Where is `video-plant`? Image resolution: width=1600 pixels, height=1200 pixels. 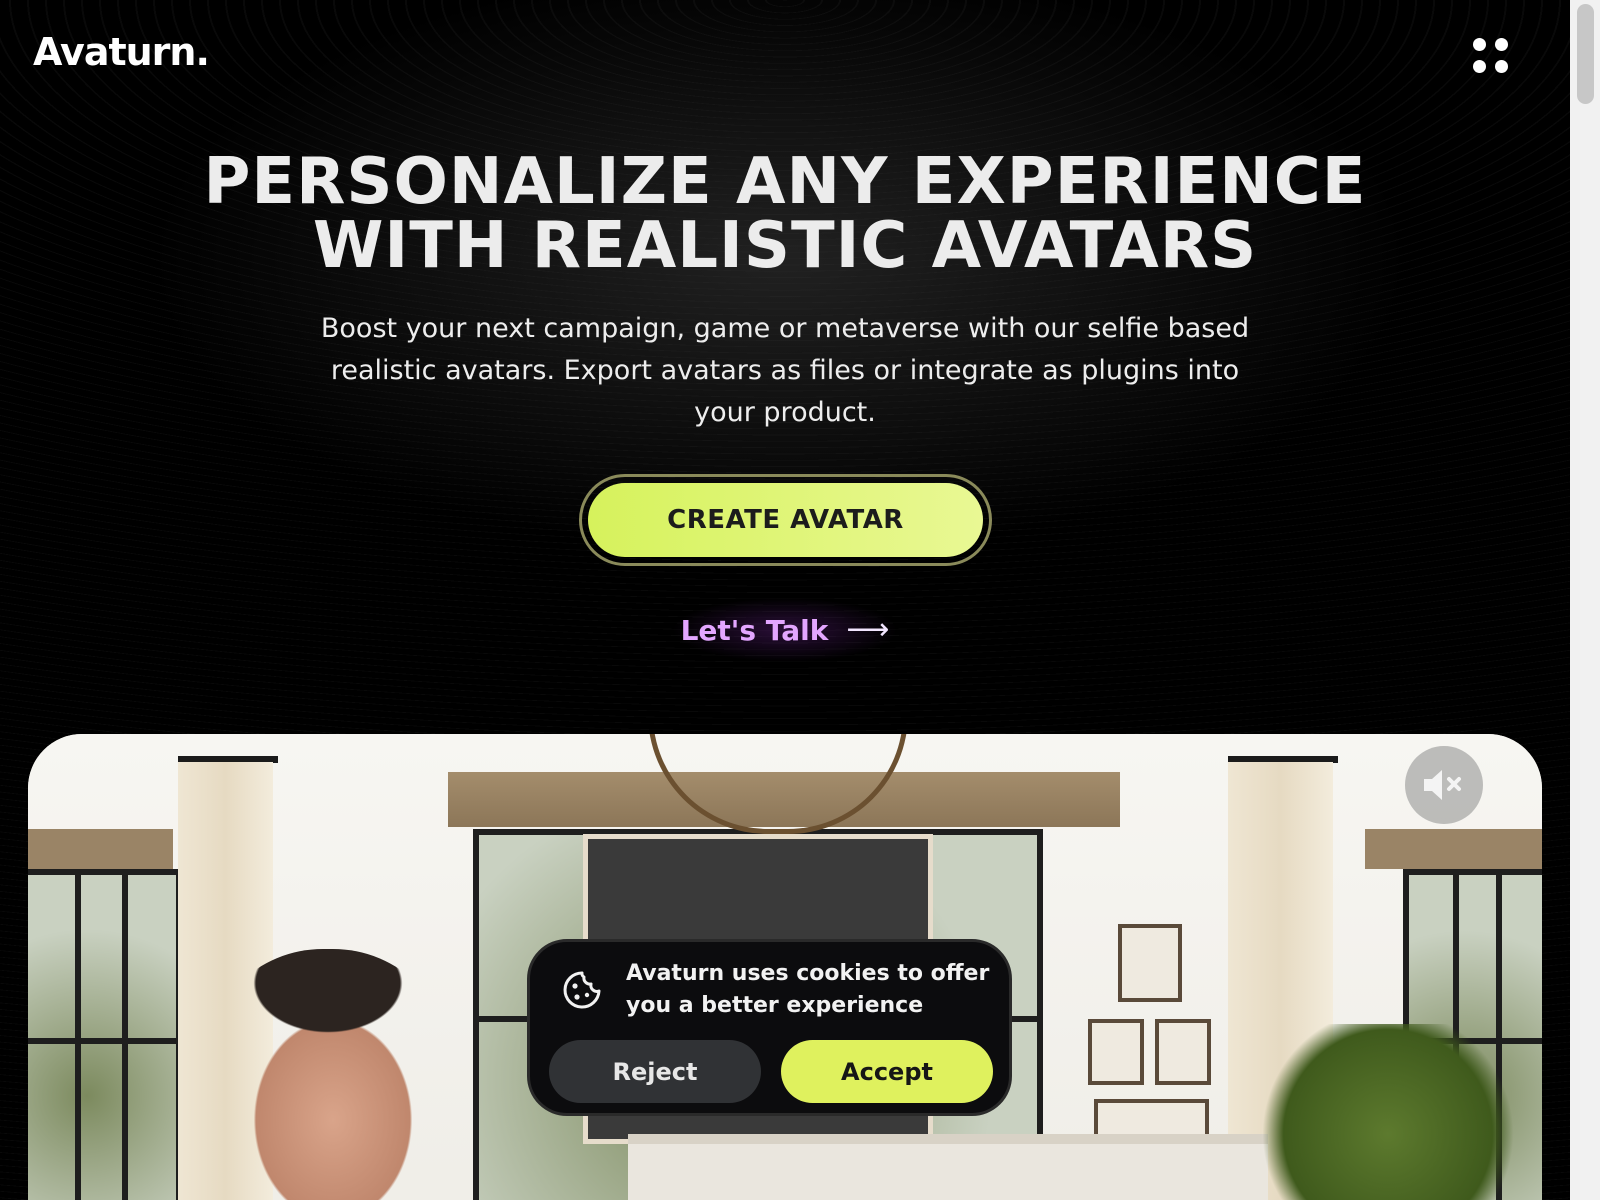
video-plant is located at coordinates (1388, 1112).